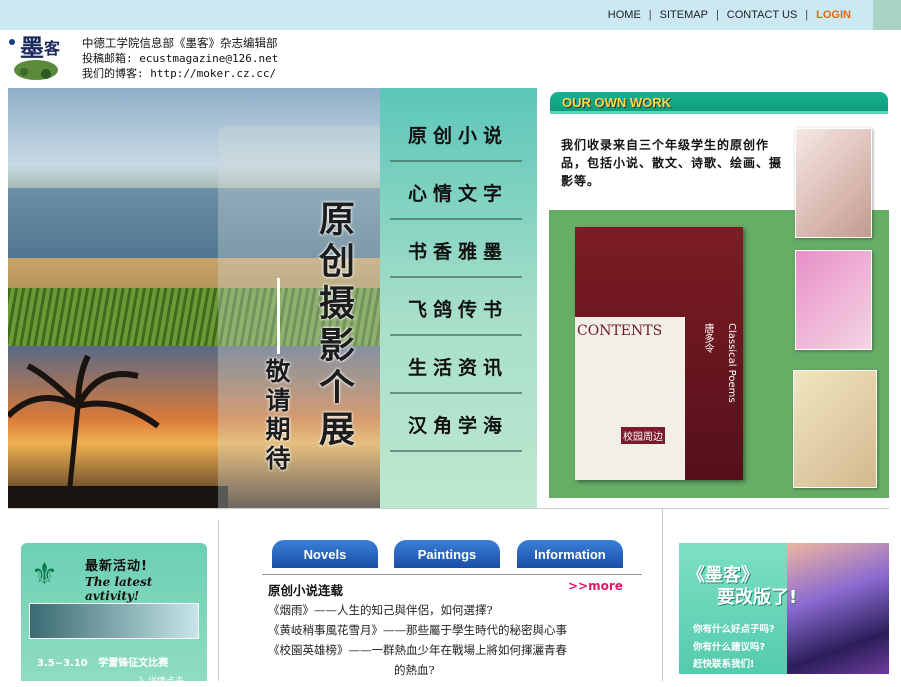 The width and height of the screenshot is (901, 687). I want to click on redesign-announcement: 《墨客》 要改版了! 你有什么好点子吗? 你有什么建议吗? 赶快联系我们!, so click(784, 608).